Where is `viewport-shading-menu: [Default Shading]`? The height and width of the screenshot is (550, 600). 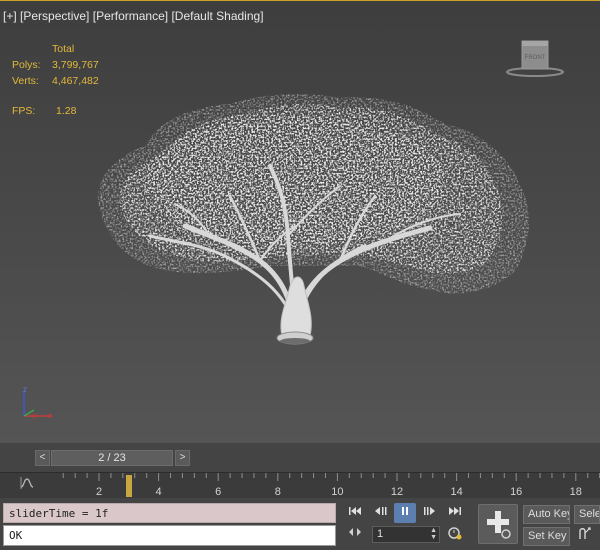 viewport-shading-menu: [Default Shading] is located at coordinates (217, 16).